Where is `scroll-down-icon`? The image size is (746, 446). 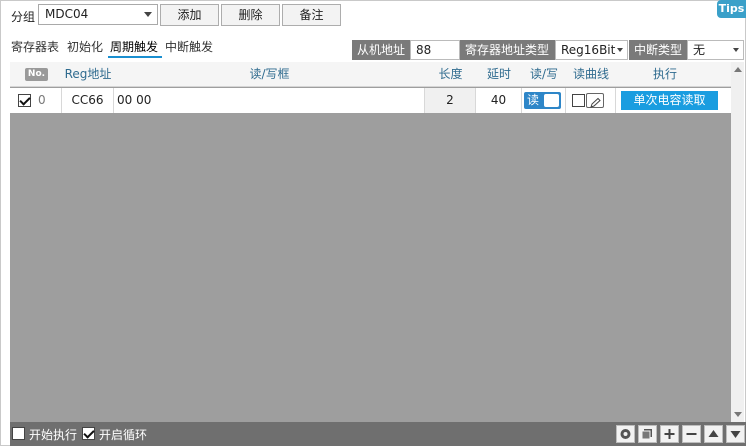
scroll-down-icon is located at coordinates (738, 414).